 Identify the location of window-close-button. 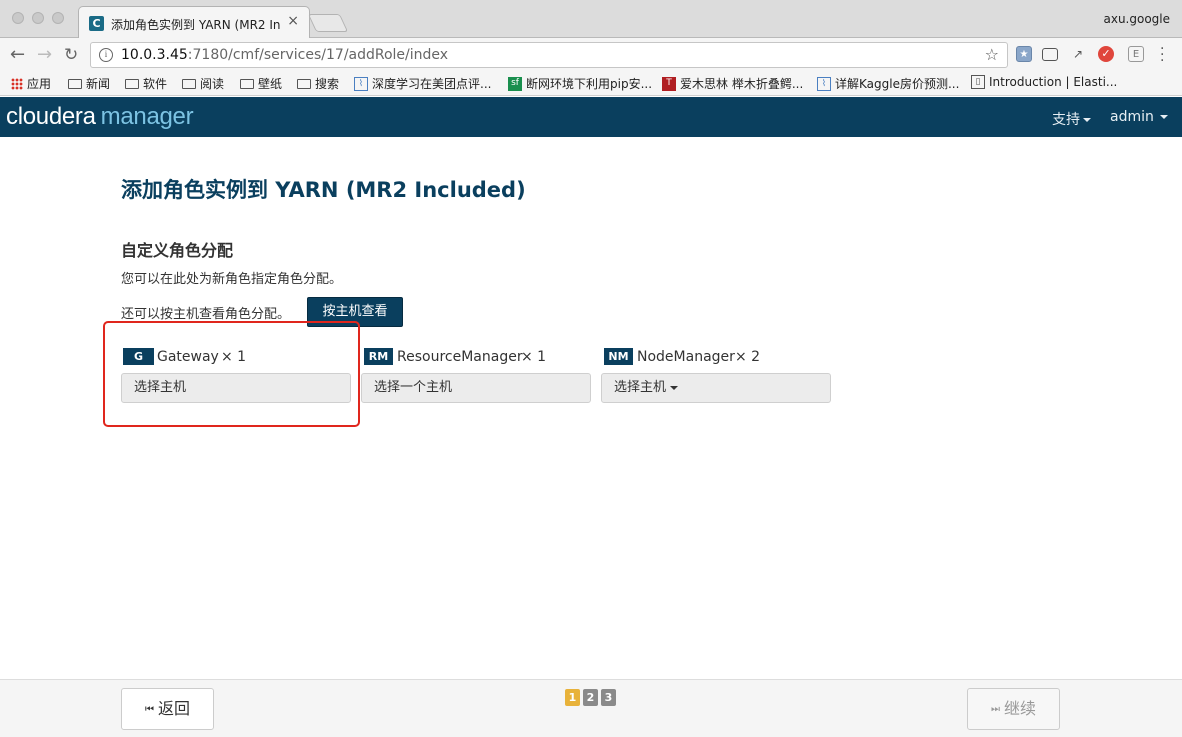
(18, 18).